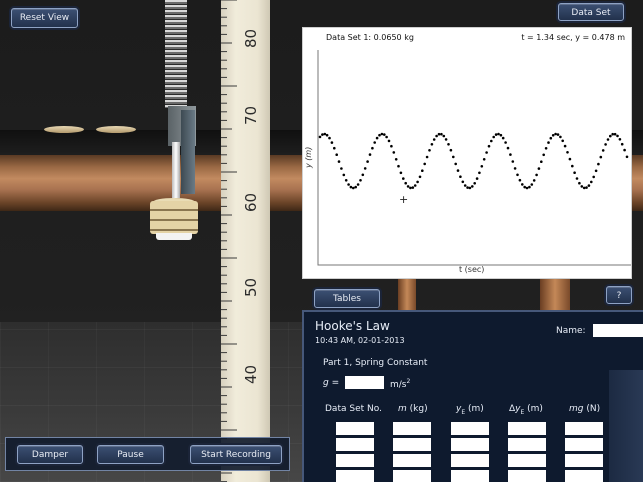 Image resolution: width=643 pixels, height=482 pixels. Describe the element at coordinates (130, 454) in the screenshot. I see `pause-button: Pause` at that location.